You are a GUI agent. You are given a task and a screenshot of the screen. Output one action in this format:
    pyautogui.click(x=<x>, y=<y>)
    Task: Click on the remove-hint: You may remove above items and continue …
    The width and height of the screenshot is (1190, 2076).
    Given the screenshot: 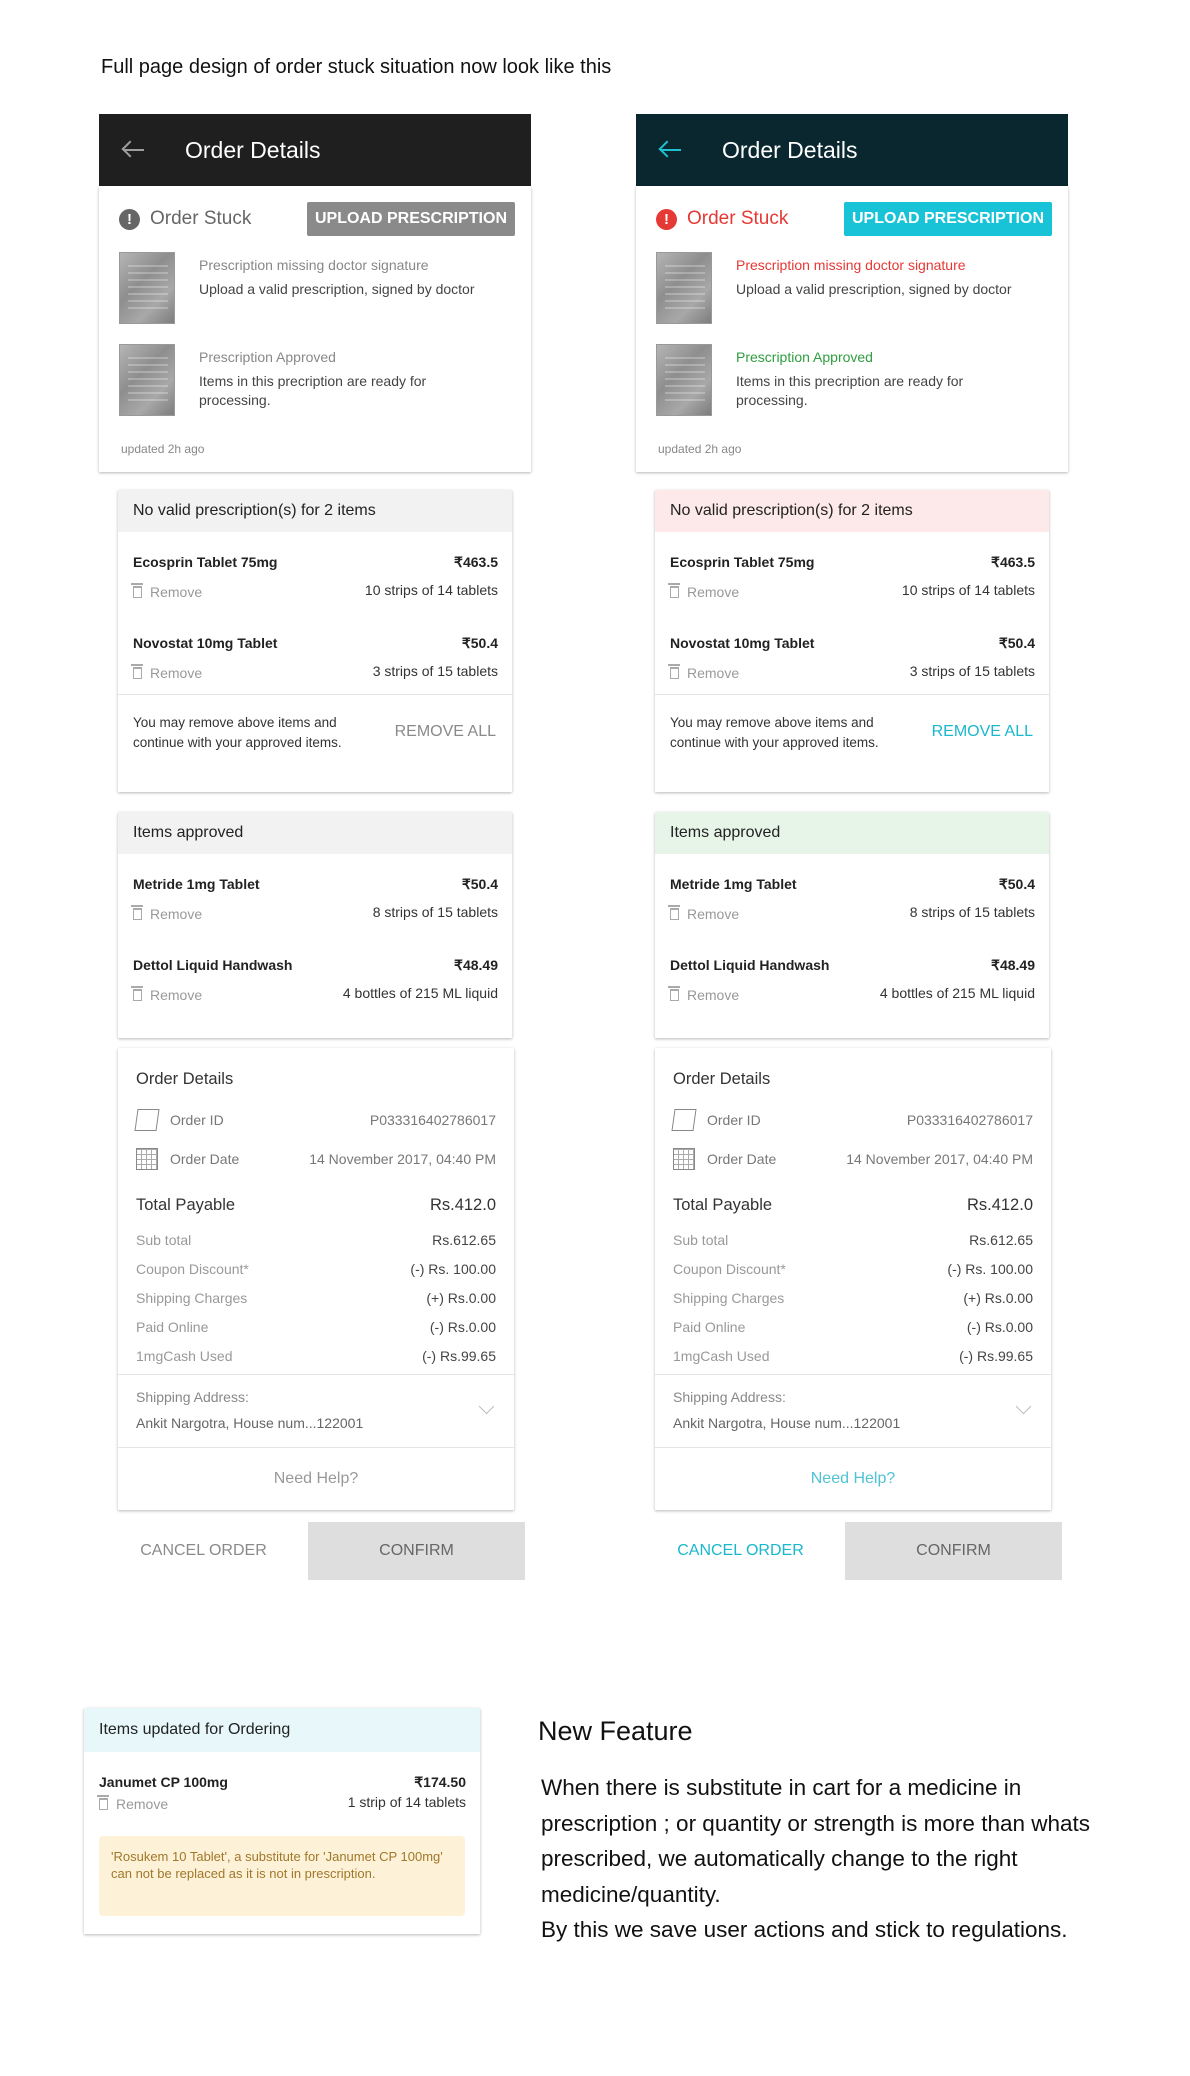 What is the action you would take?
    pyautogui.click(x=237, y=732)
    